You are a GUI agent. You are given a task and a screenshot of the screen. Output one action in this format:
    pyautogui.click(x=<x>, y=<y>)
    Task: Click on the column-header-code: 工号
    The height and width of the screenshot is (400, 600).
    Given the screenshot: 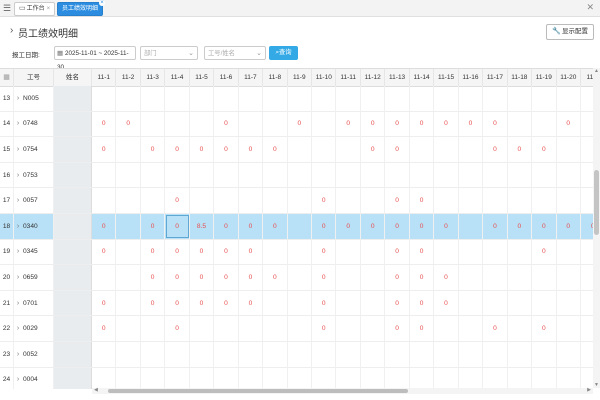 What is the action you would take?
    pyautogui.click(x=34, y=77)
    